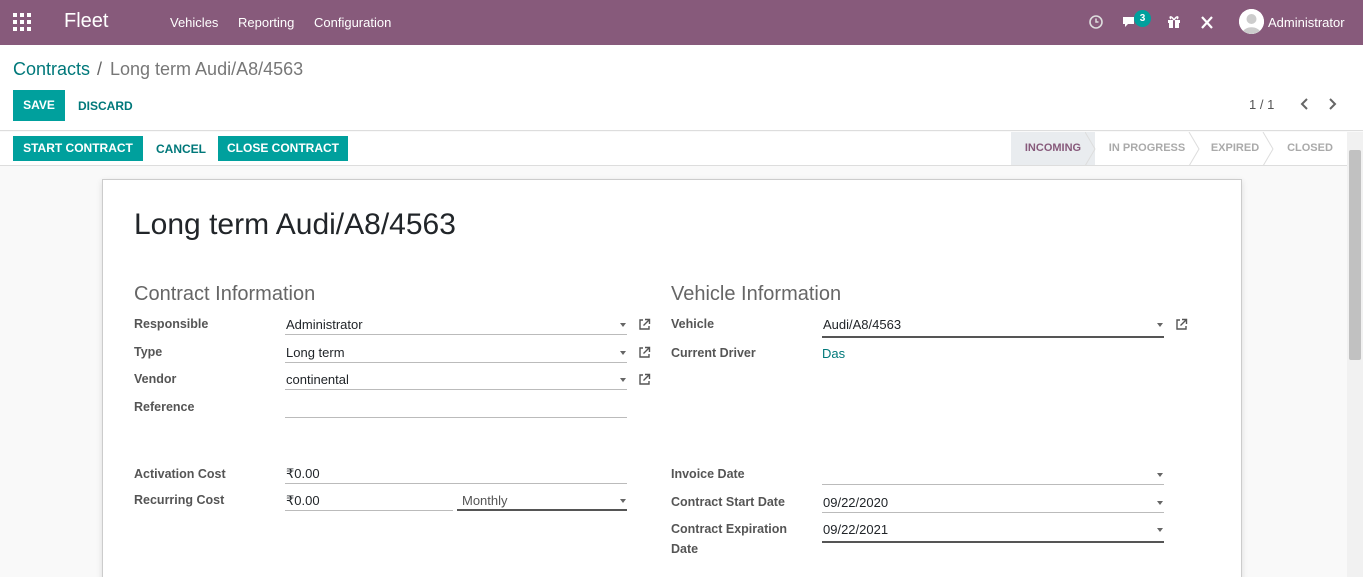 This screenshot has height=577, width=1363. Describe the element at coordinates (456, 380) in the screenshot. I see `vendor-field: continental` at that location.